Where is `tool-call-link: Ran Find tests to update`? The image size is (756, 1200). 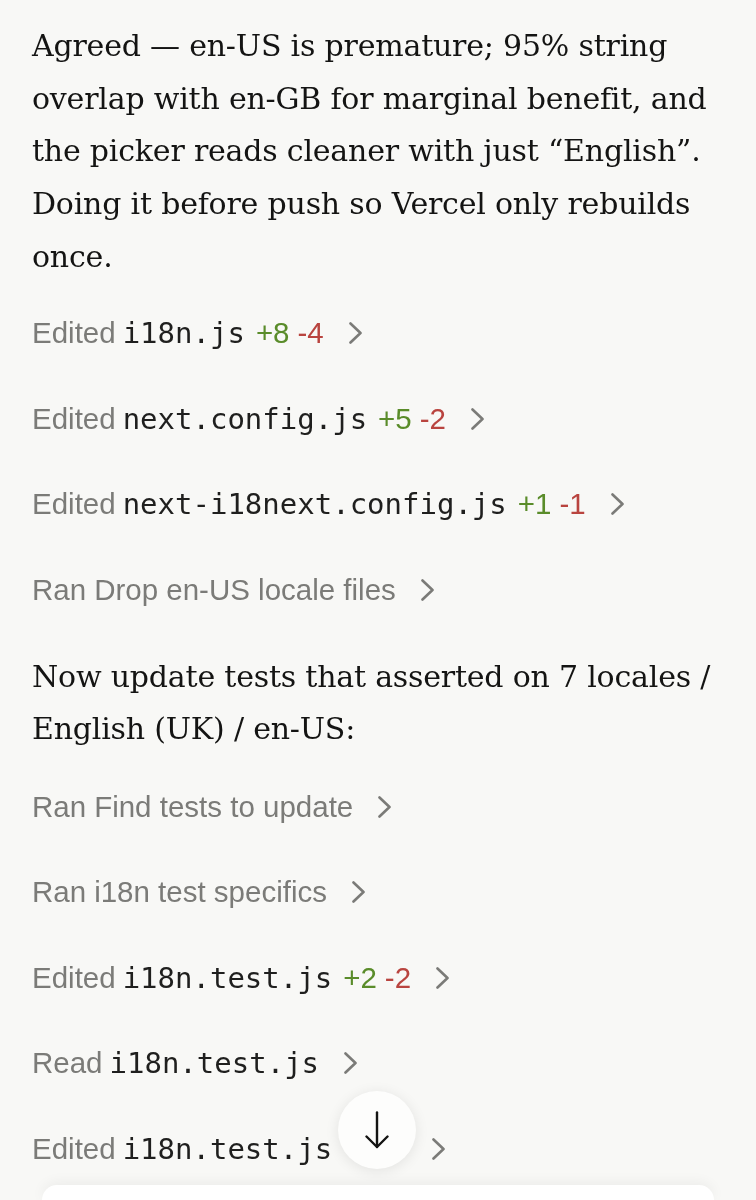
tool-call-link: Ran Find tests to update is located at coordinates (212, 806).